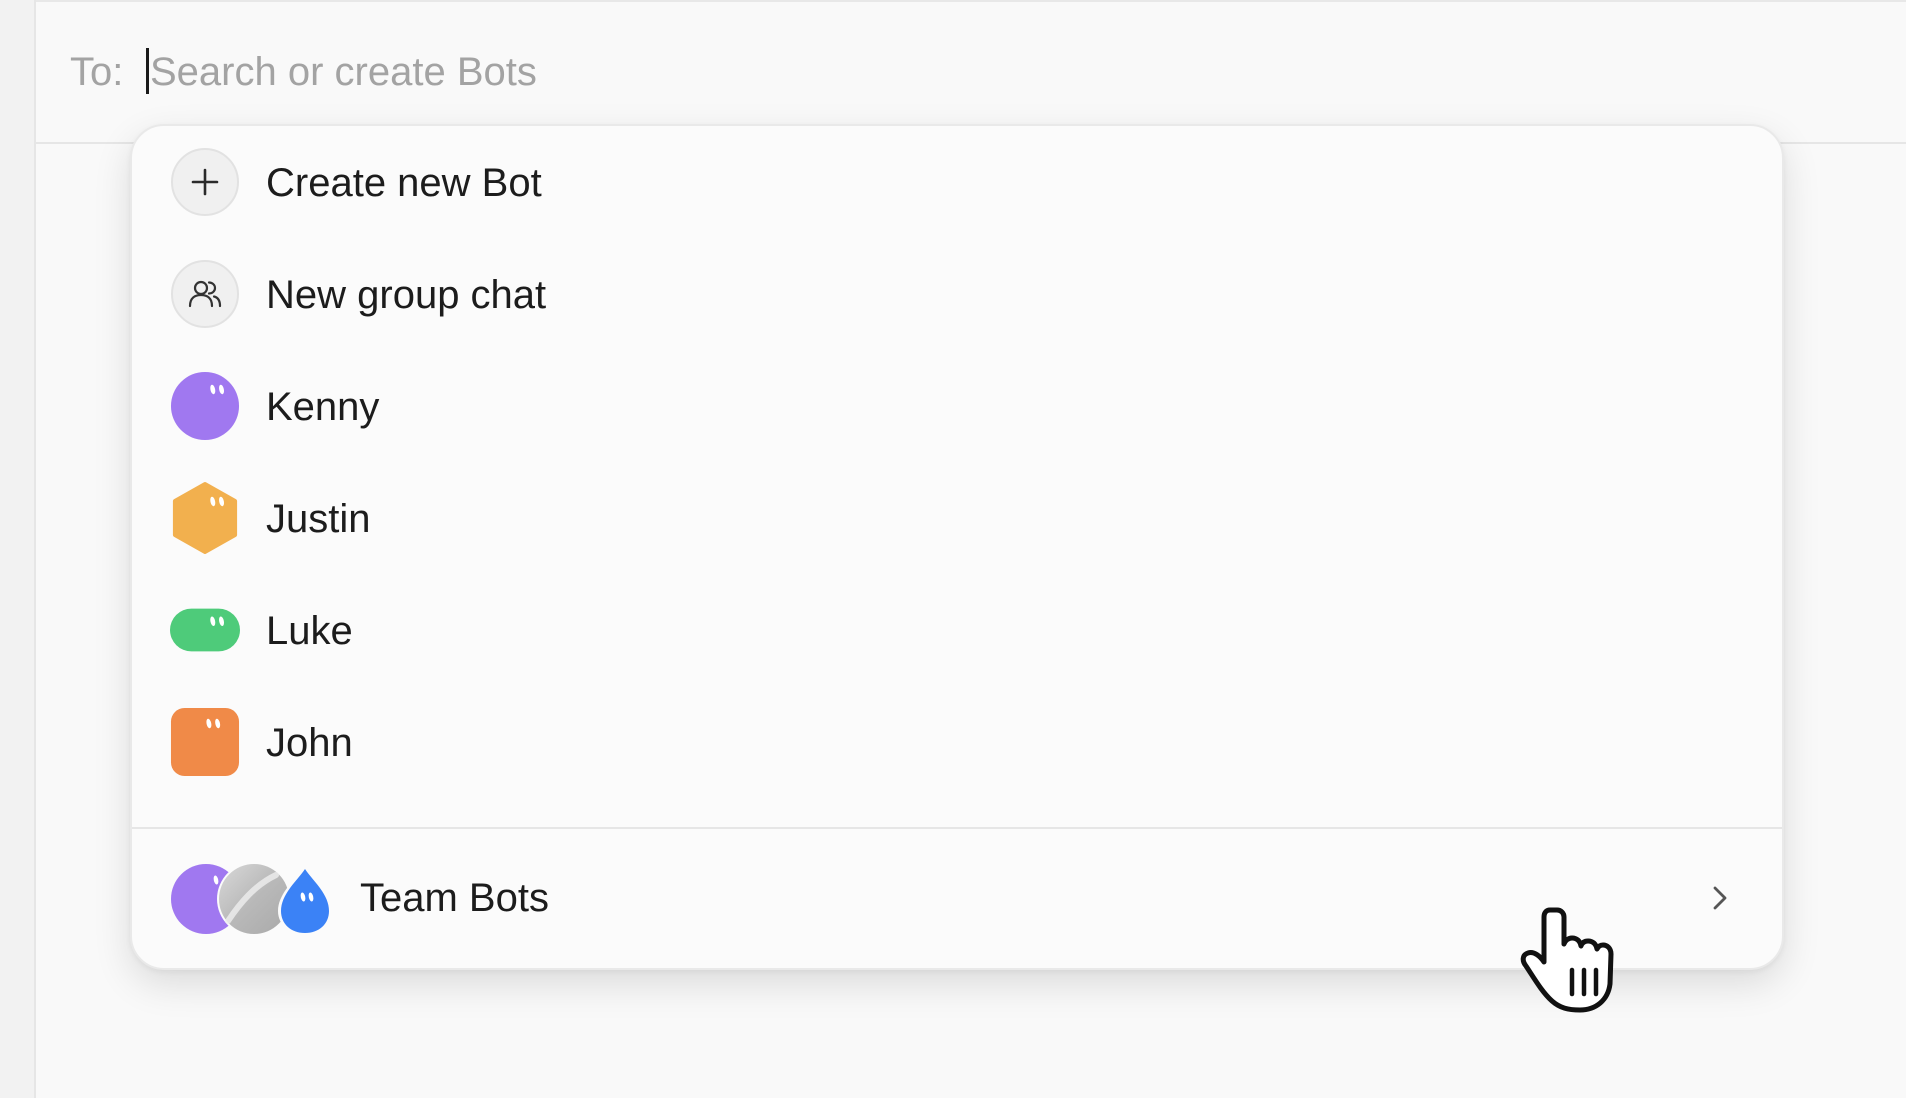 Image resolution: width=1906 pixels, height=1098 pixels. Describe the element at coordinates (205, 630) in the screenshot. I see `luke-avatar` at that location.